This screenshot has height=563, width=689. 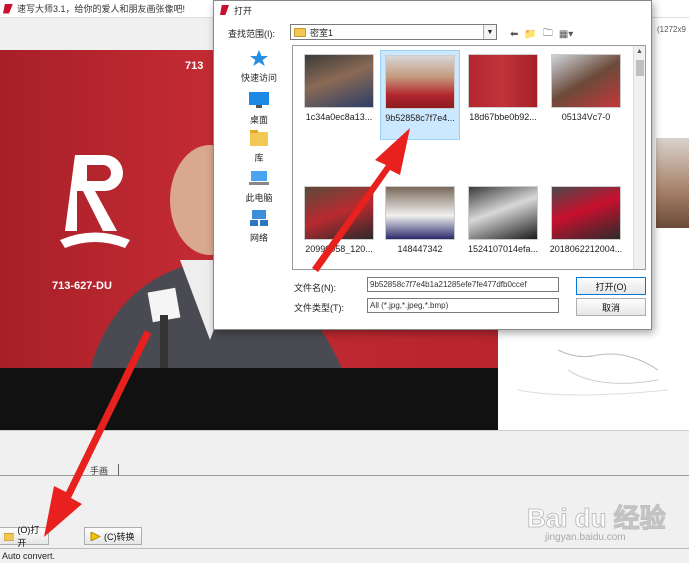 What do you see at coordinates (259, 186) in the screenshot?
I see `place-this-pc: 此电脑` at bounding box center [259, 186].